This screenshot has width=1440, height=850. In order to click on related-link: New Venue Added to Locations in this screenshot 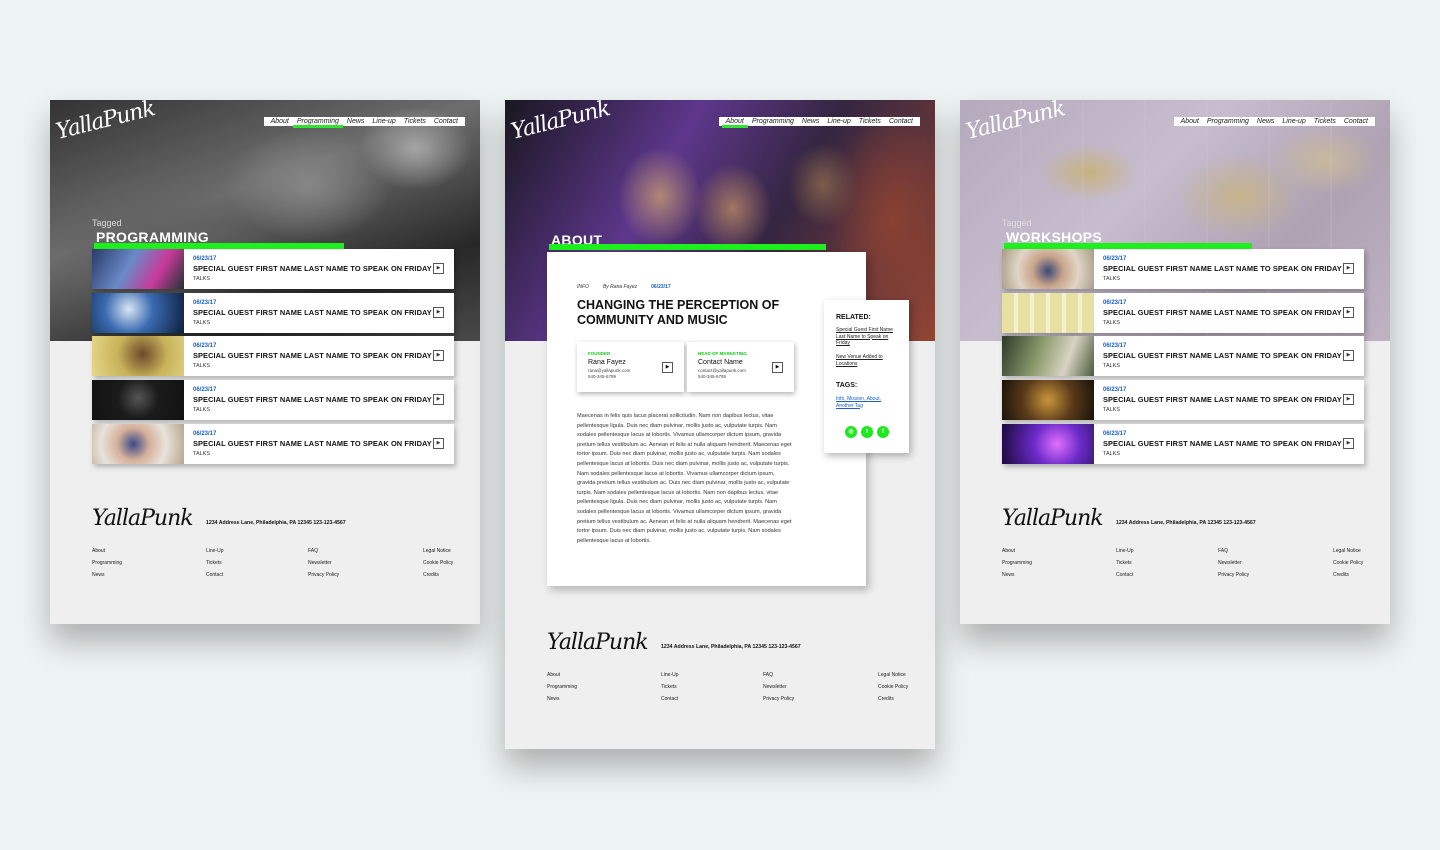, I will do `click(866, 360)`.